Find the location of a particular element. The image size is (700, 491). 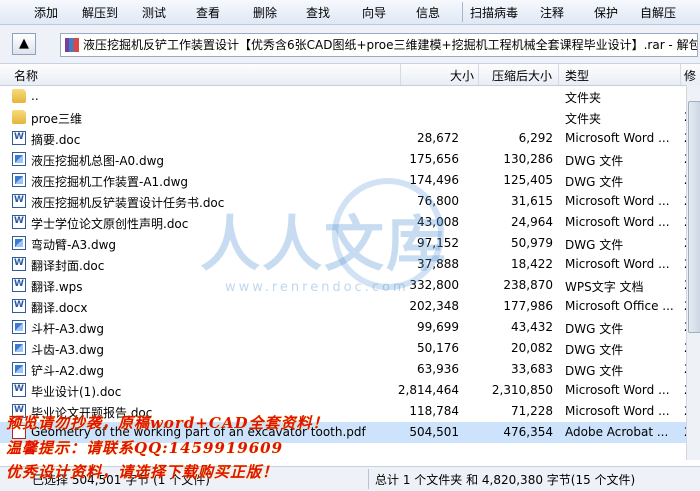

file-packed-size: 43,432 is located at coordinates (532, 327).